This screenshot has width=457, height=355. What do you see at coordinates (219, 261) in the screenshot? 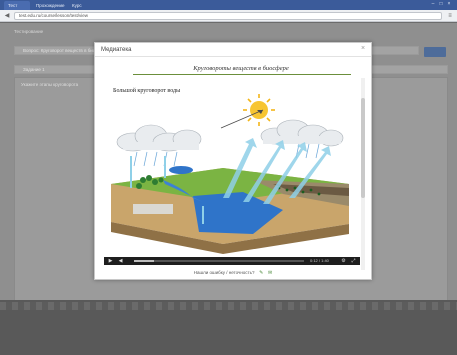
I see `progress-track` at bounding box center [219, 261].